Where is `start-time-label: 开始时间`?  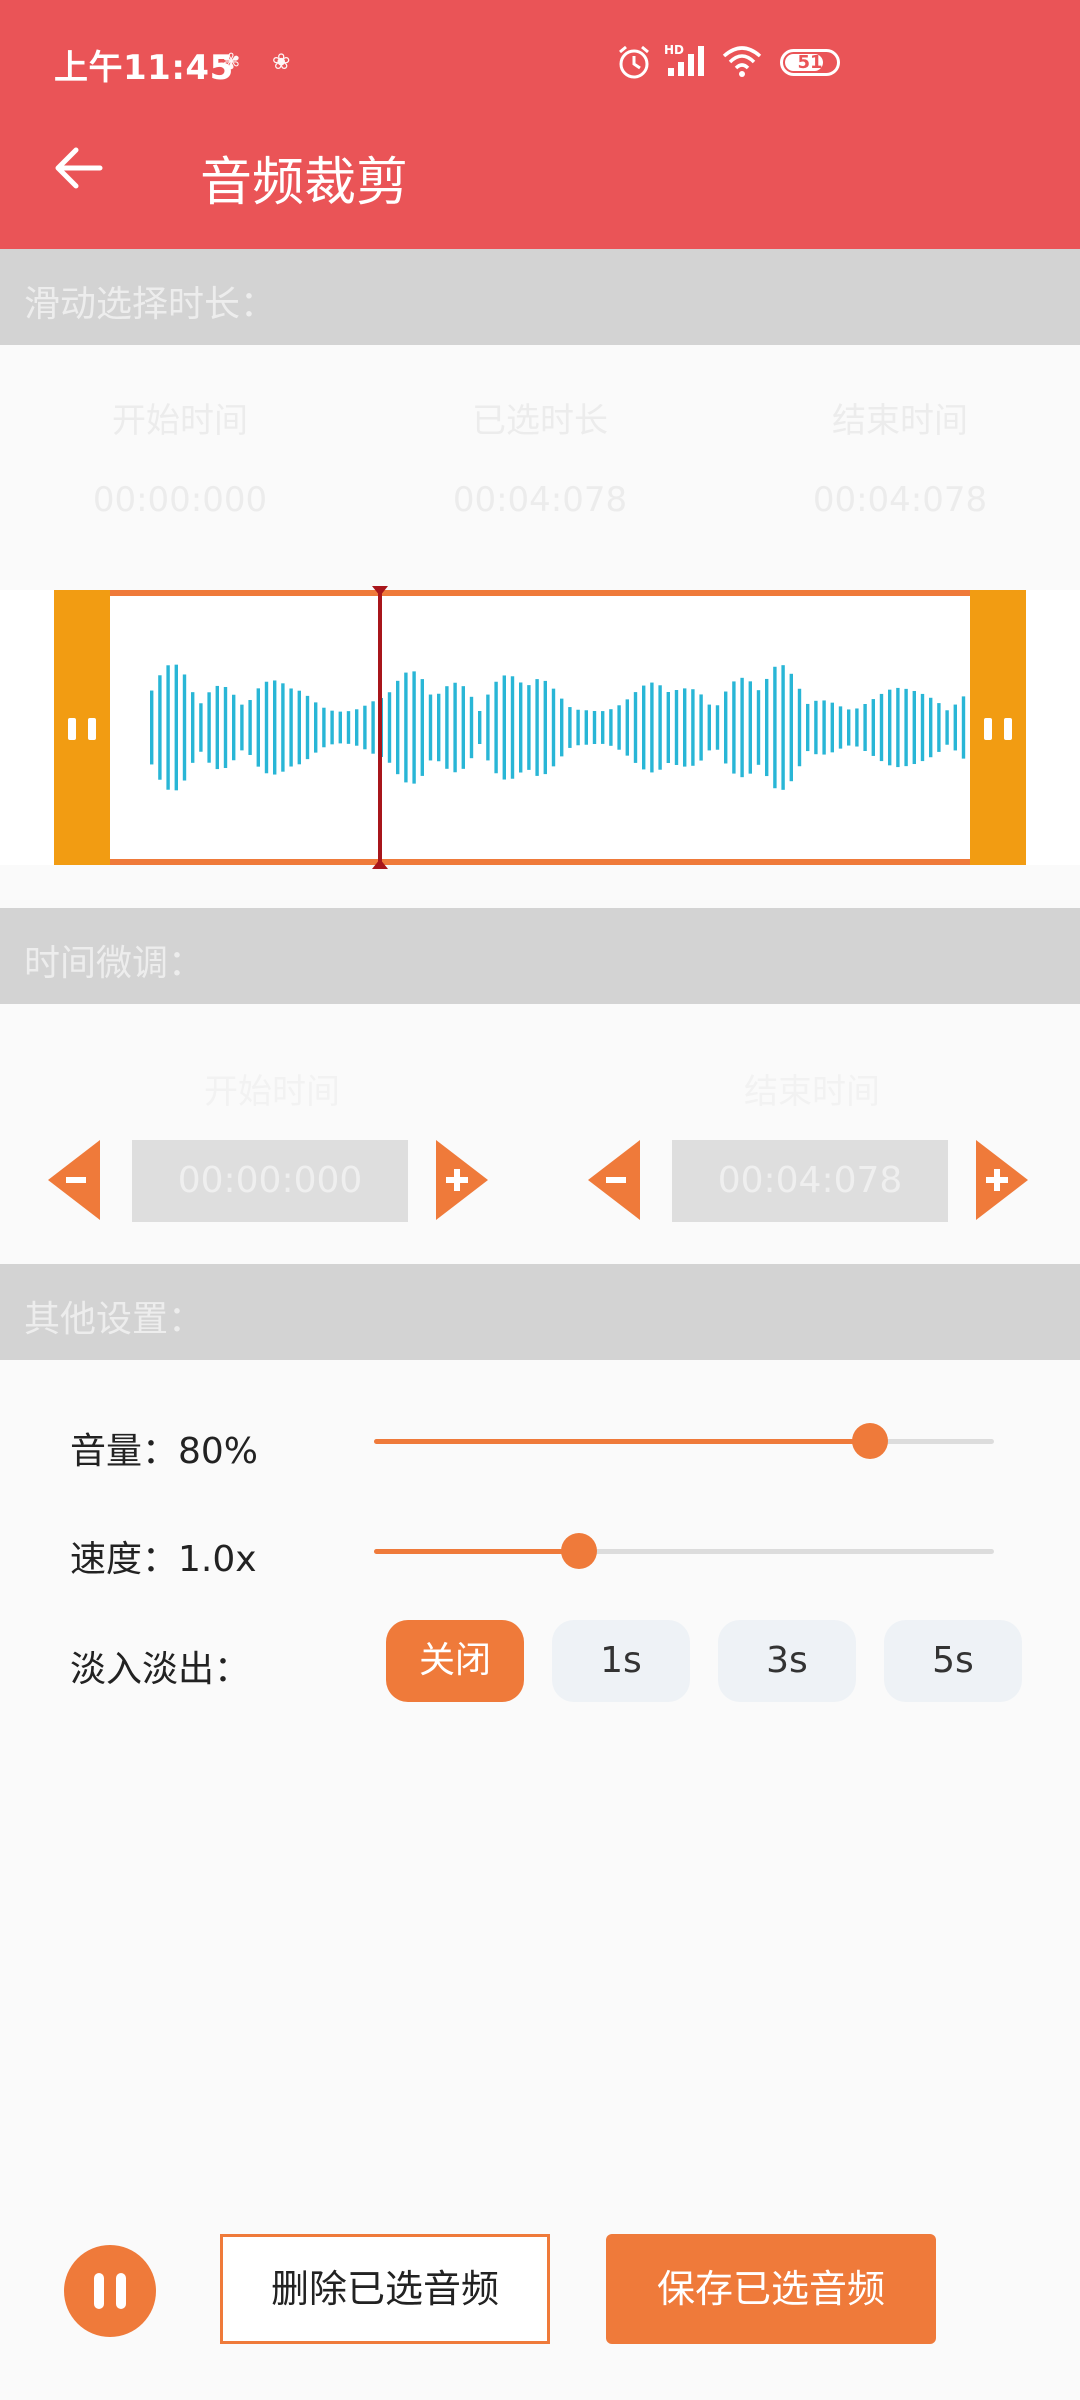
start-time-label: 开始时间 is located at coordinates (180, 421).